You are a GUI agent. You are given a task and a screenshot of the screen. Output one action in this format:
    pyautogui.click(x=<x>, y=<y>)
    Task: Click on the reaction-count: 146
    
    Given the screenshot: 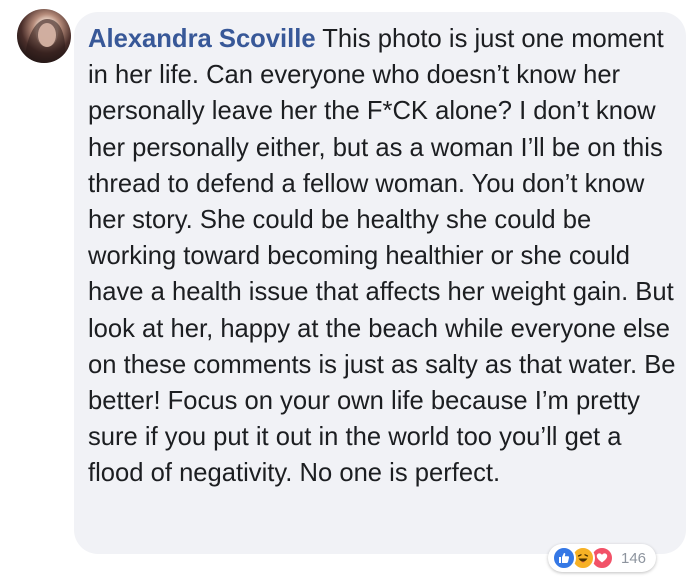 What is the action you would take?
    pyautogui.click(x=634, y=558)
    